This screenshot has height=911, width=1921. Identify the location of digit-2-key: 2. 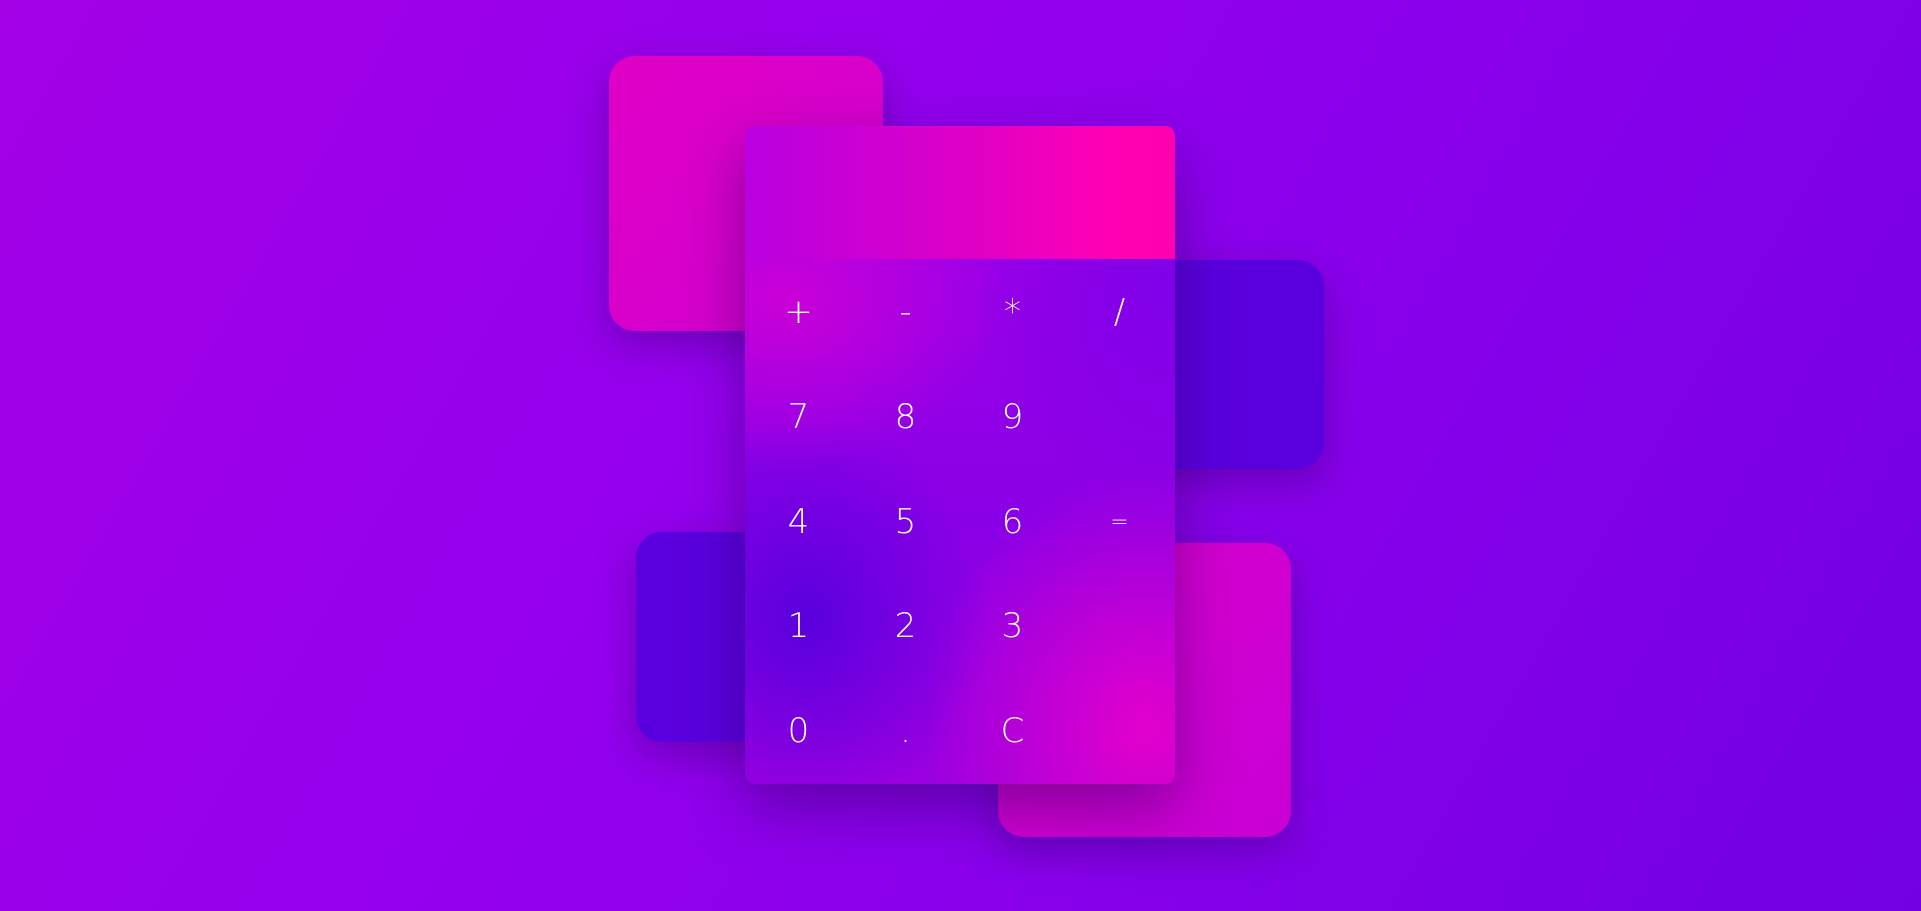
(905, 626).